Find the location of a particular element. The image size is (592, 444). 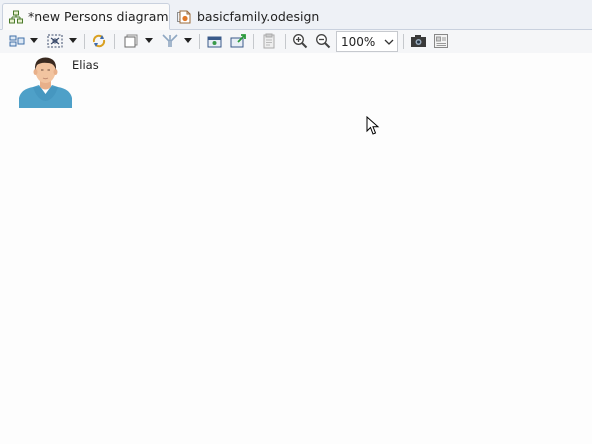

filters-dropdown is located at coordinates (188, 41).